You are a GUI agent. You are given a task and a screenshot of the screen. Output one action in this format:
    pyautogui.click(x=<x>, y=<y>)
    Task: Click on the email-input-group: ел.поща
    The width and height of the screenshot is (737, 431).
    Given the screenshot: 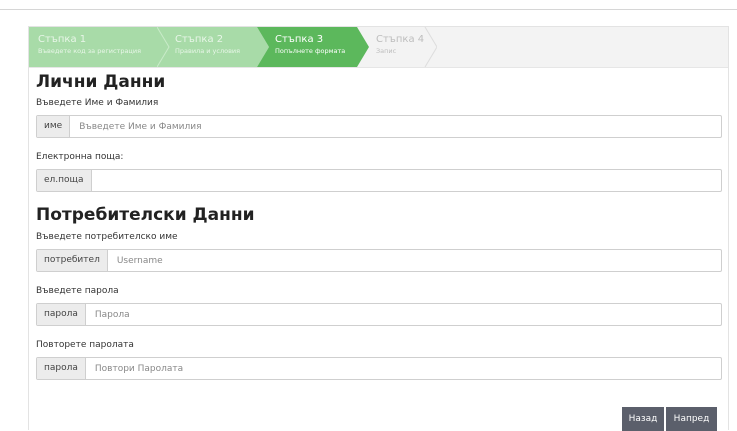 What is the action you would take?
    pyautogui.click(x=379, y=180)
    